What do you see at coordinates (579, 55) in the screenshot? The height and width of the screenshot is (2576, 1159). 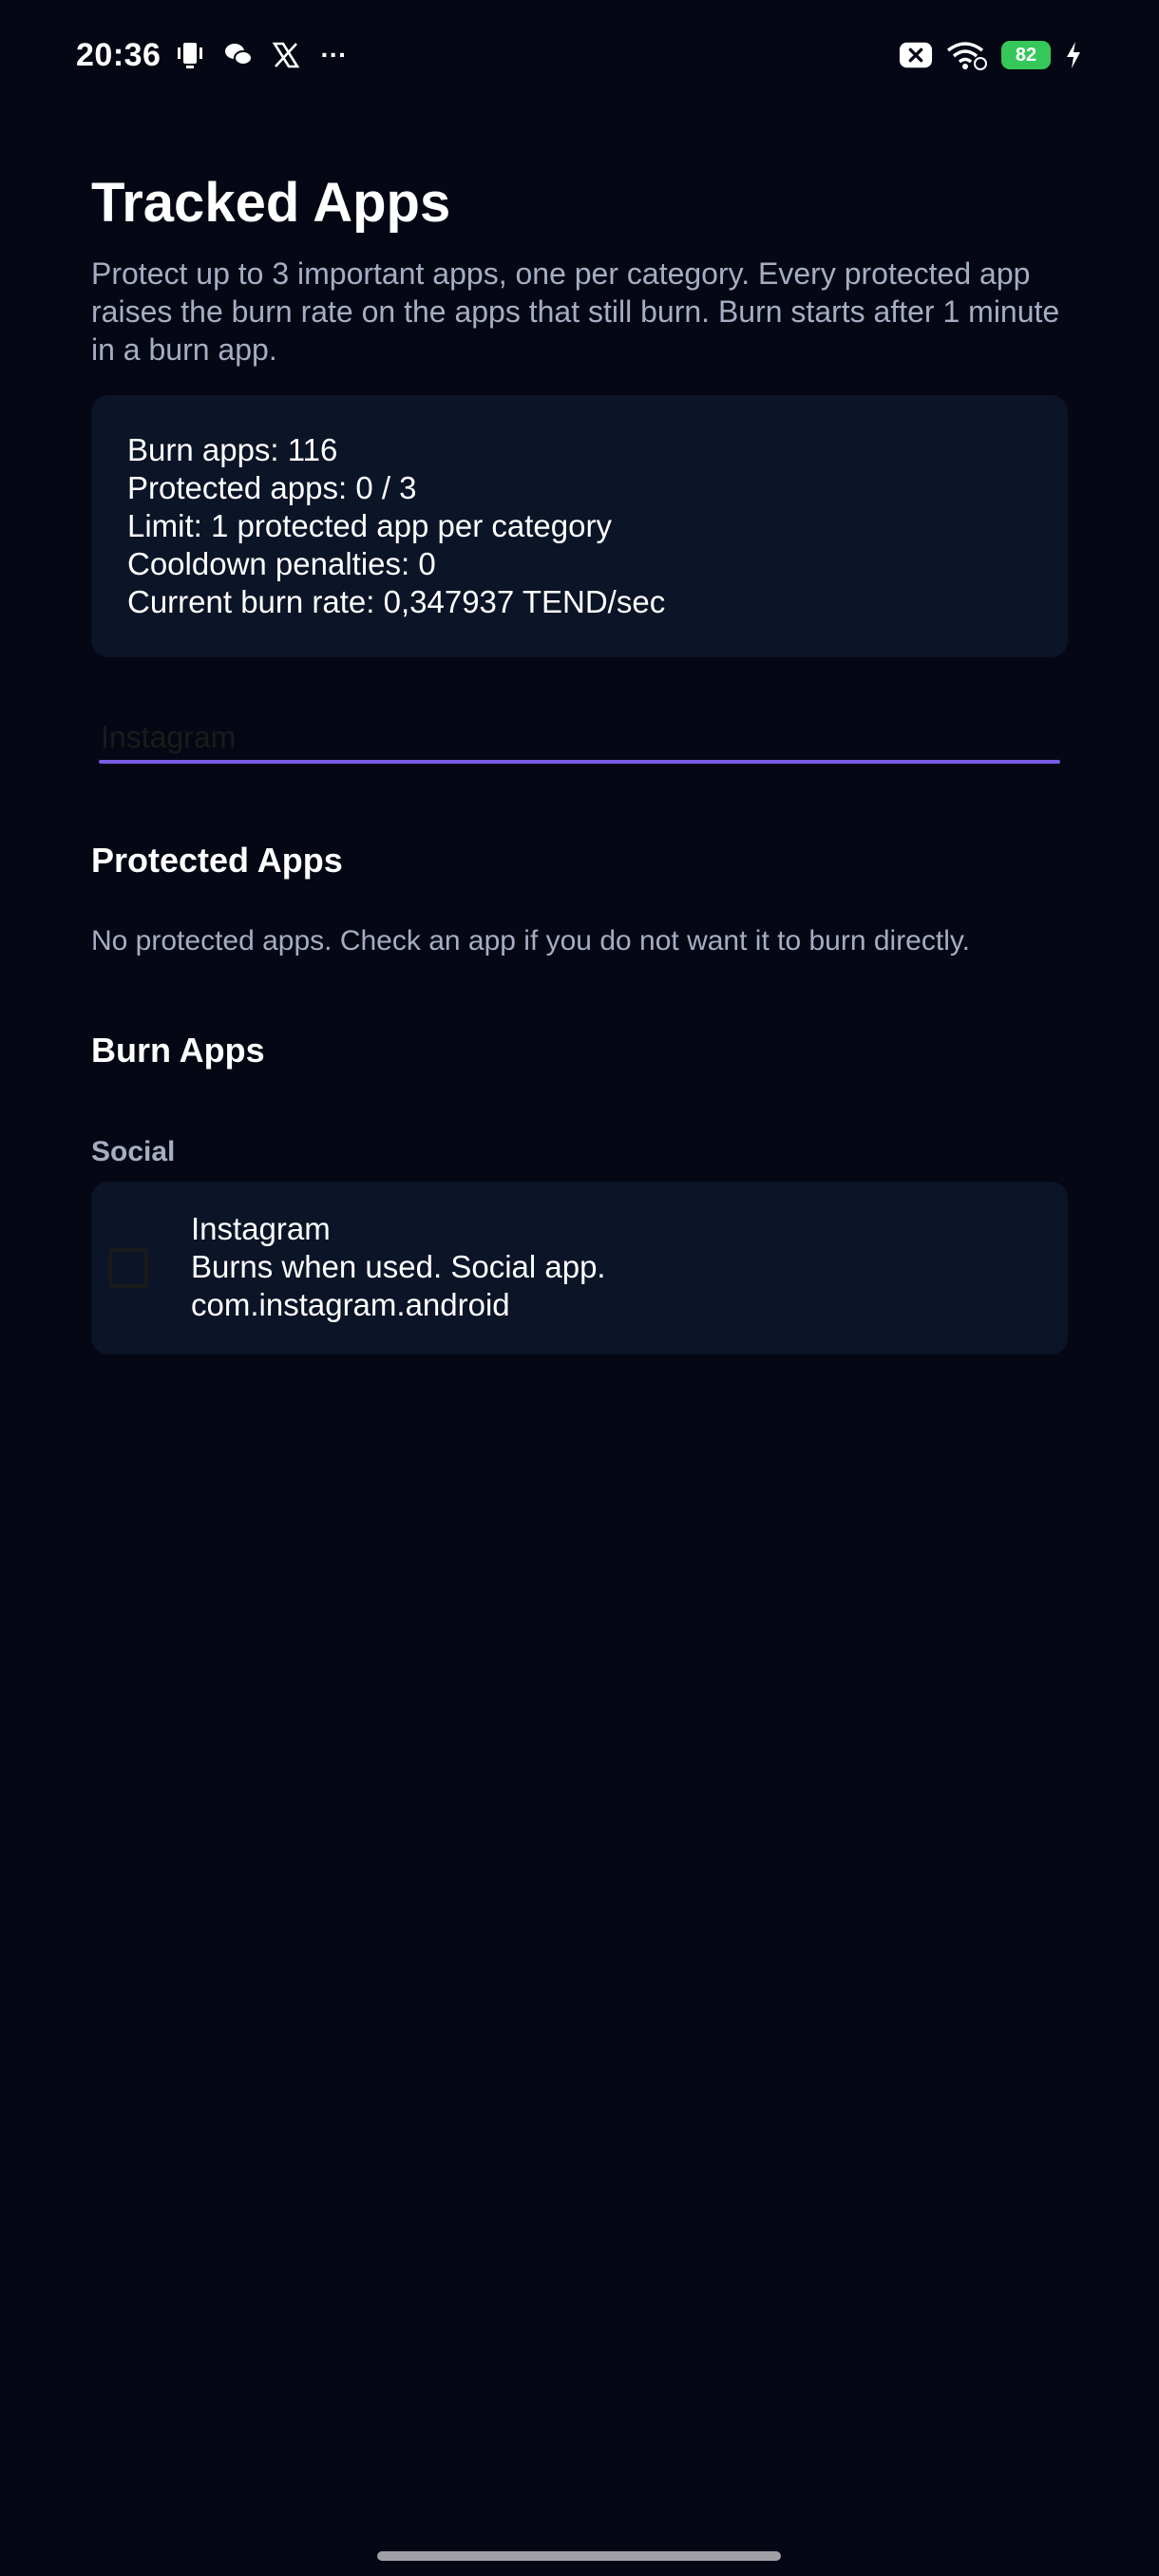 I see `status-bar: 20:36 ··· 82` at bounding box center [579, 55].